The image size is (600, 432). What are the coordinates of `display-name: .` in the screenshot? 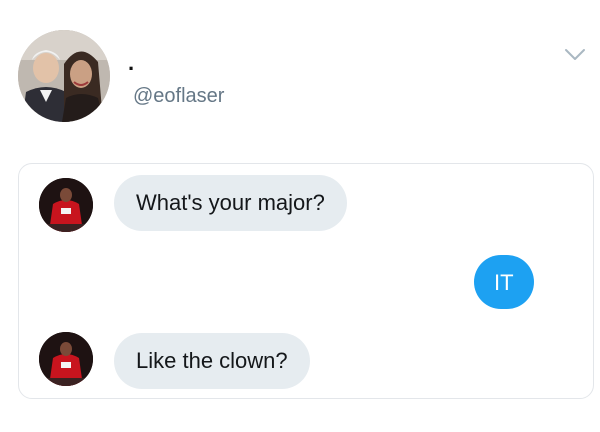 It's located at (131, 62).